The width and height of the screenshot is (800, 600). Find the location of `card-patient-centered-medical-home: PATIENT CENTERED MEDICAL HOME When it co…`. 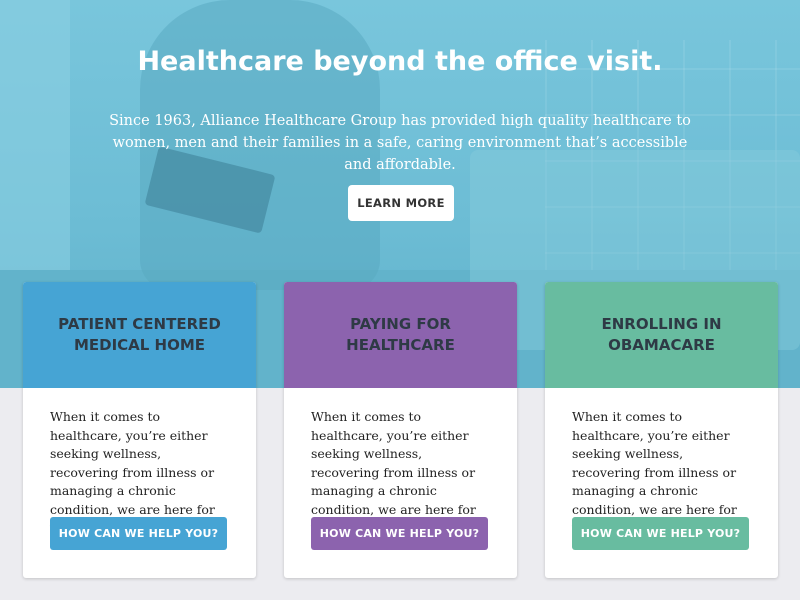

card-patient-centered-medical-home: PATIENT CENTERED MEDICAL HOME When it co… is located at coordinates (139, 430).